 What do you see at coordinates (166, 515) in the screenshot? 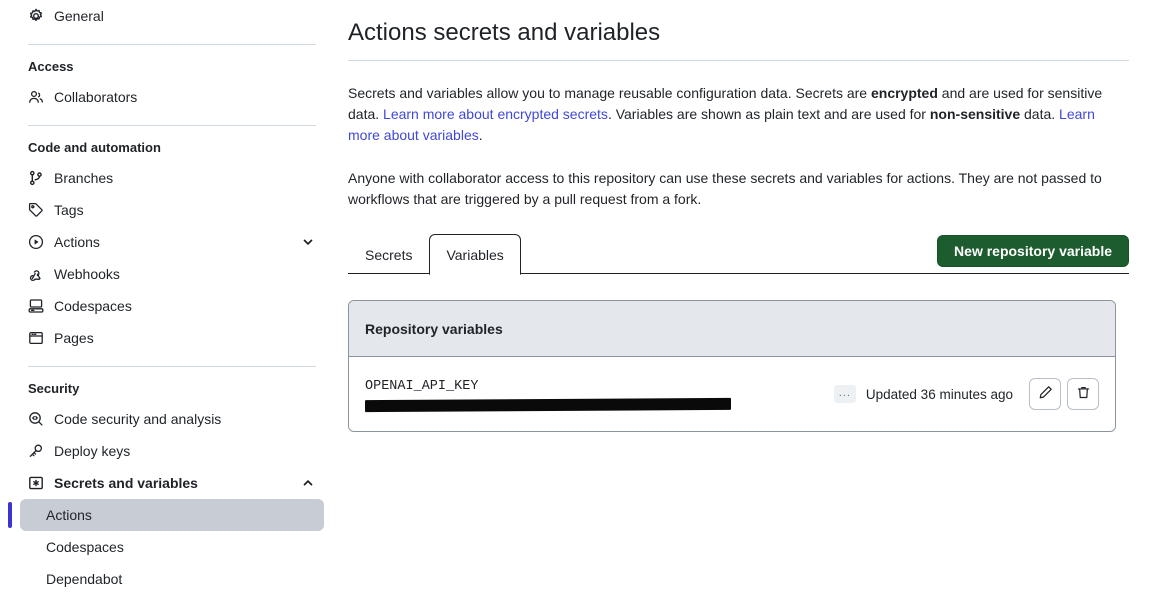
I see `sidebar-subitem-actions: Actions` at bounding box center [166, 515].